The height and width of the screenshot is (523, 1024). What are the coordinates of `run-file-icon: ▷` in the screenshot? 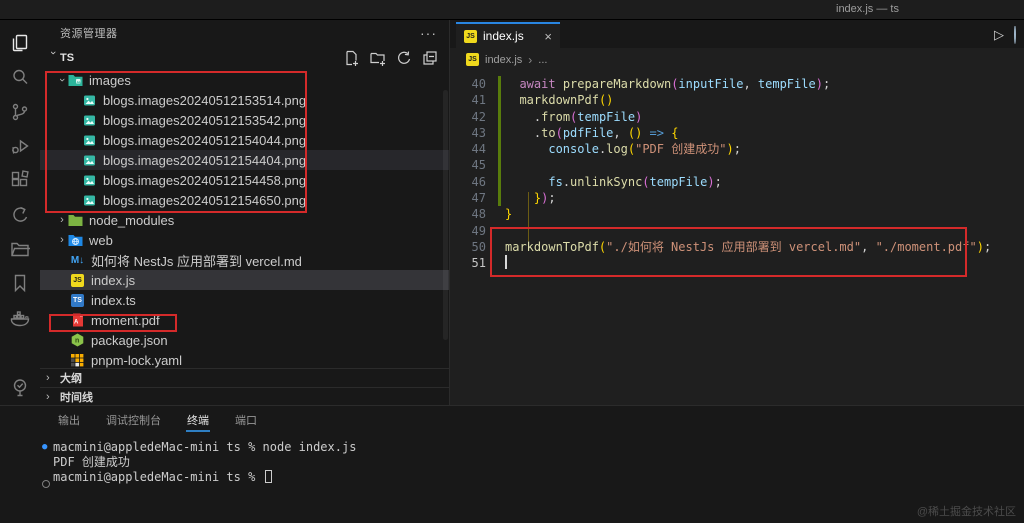 It's located at (999, 35).